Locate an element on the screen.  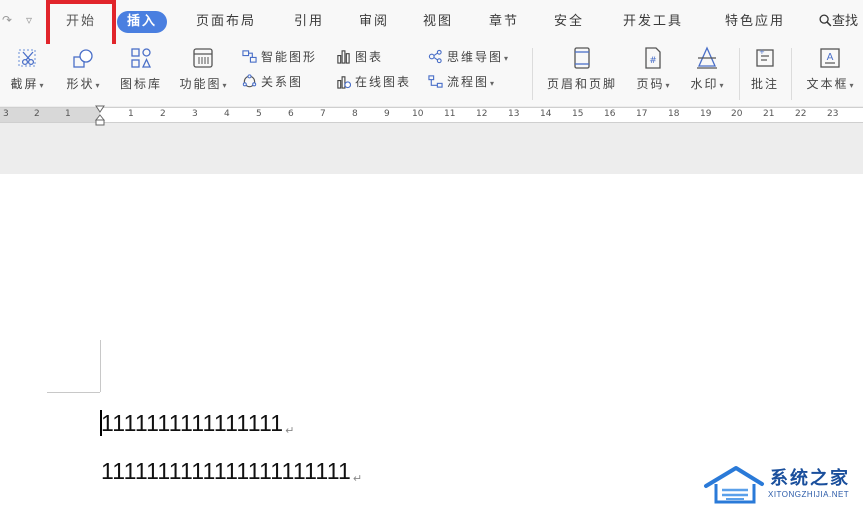
icon-library-button: 图标库 is located at coordinates (141, 74).